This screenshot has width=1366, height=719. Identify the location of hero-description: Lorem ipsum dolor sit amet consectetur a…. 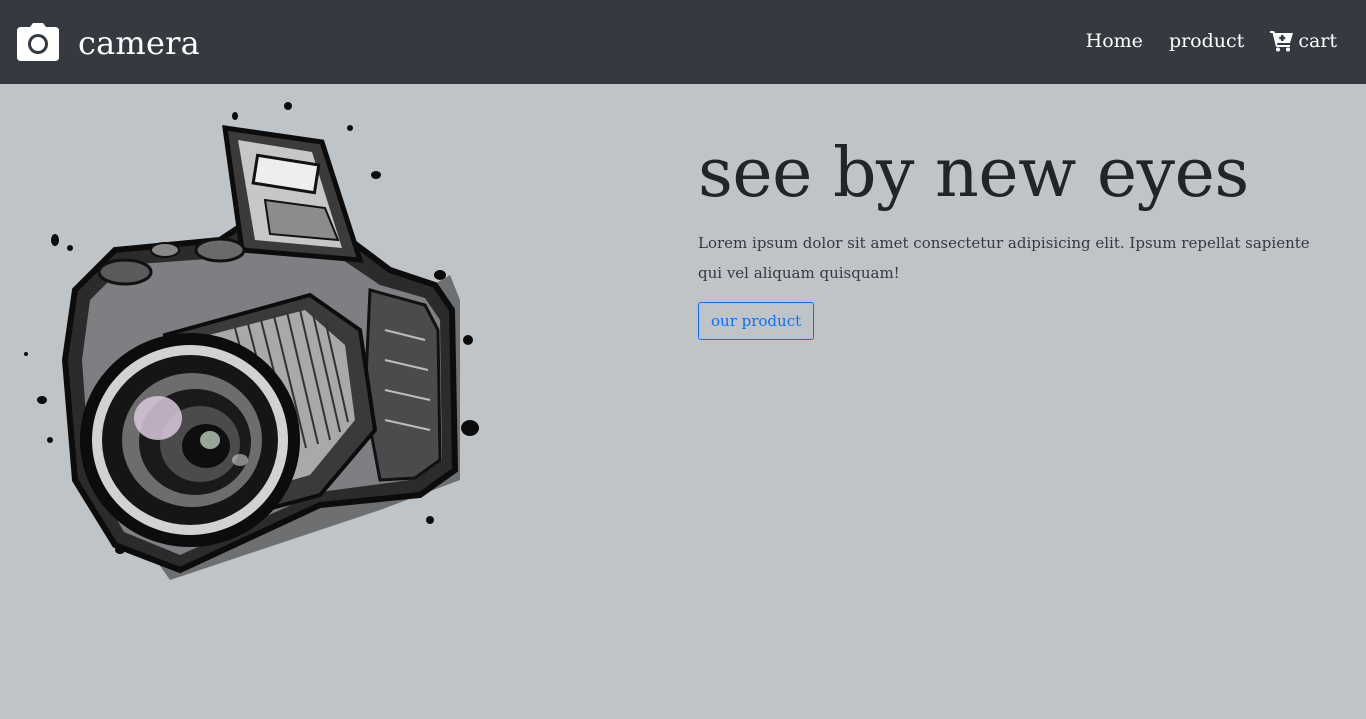
(1004, 258).